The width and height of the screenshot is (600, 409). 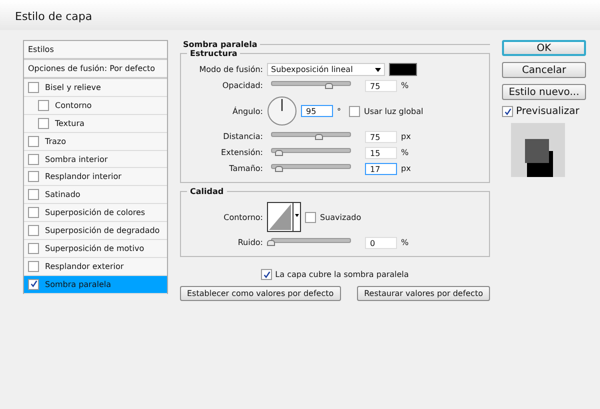 I want to click on checkbox-label: Usar luz global, so click(x=394, y=111).